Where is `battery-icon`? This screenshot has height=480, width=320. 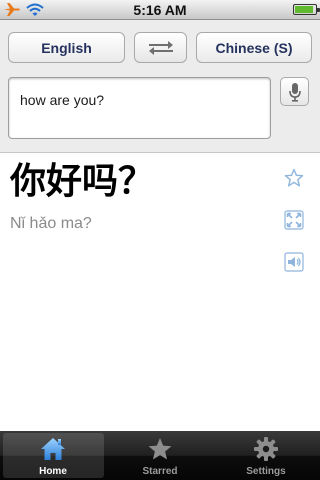
battery-icon is located at coordinates (306, 9).